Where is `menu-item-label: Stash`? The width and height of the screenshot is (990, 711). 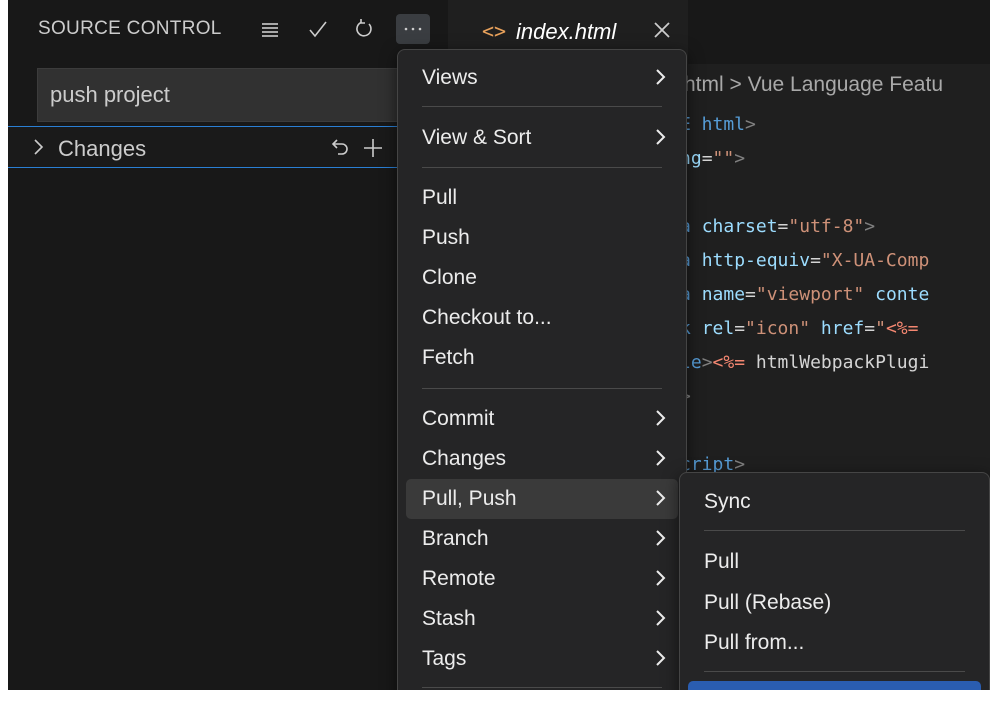 menu-item-label: Stash is located at coordinates (449, 618).